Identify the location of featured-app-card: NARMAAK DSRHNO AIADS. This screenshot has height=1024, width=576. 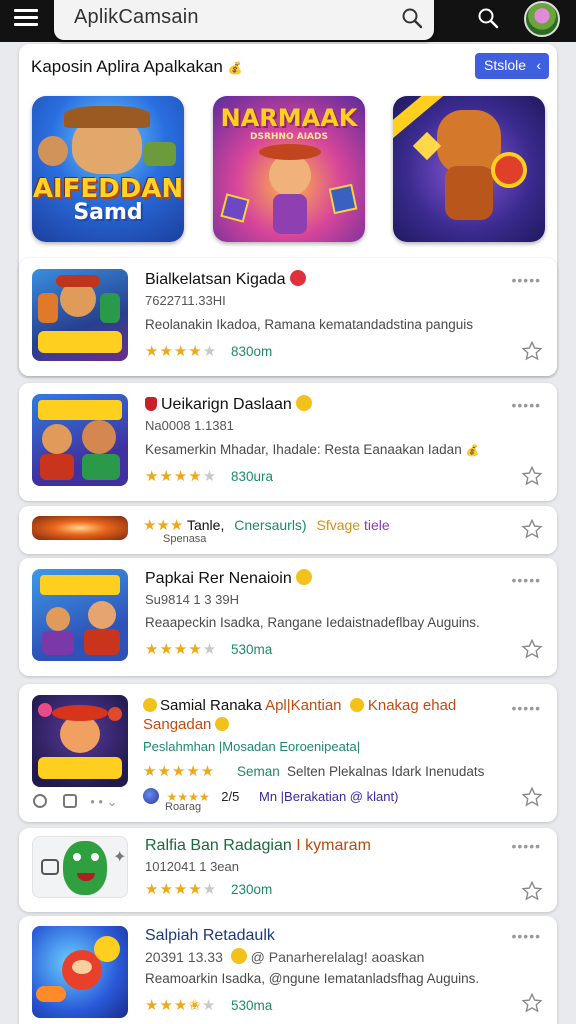
(289, 169).